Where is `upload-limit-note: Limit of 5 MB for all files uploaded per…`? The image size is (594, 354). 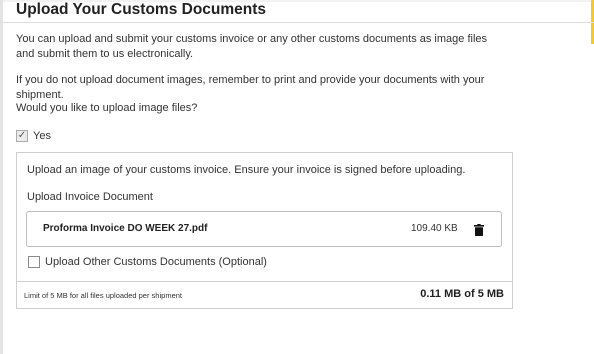
upload-limit-note: Limit of 5 MB for all files uploaded per… is located at coordinates (103, 295).